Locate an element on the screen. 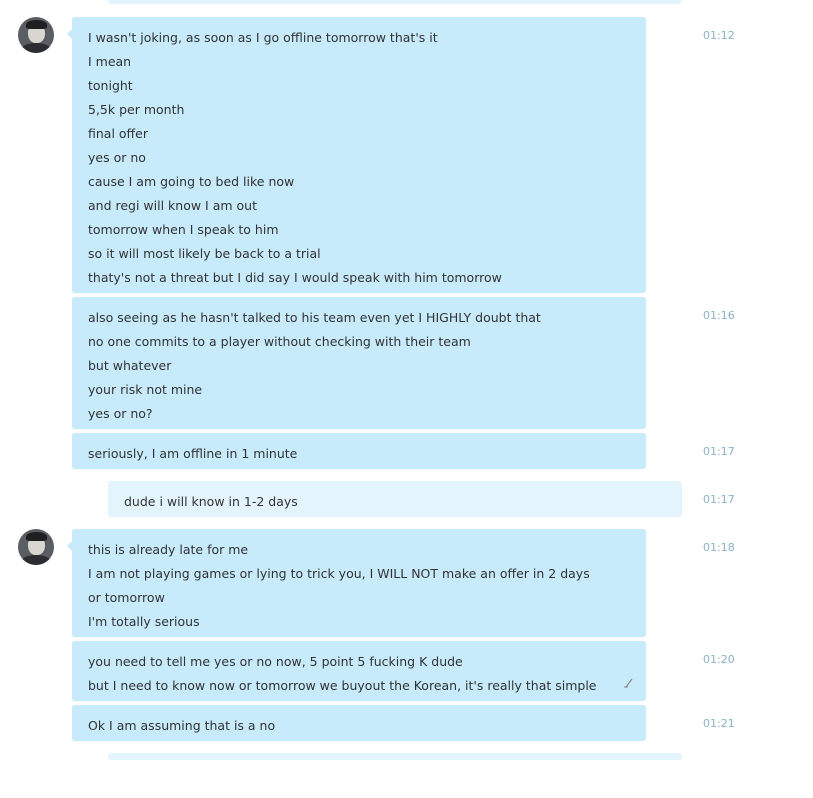  message-line: cause I am going to bed like now is located at coordinates (191, 181).